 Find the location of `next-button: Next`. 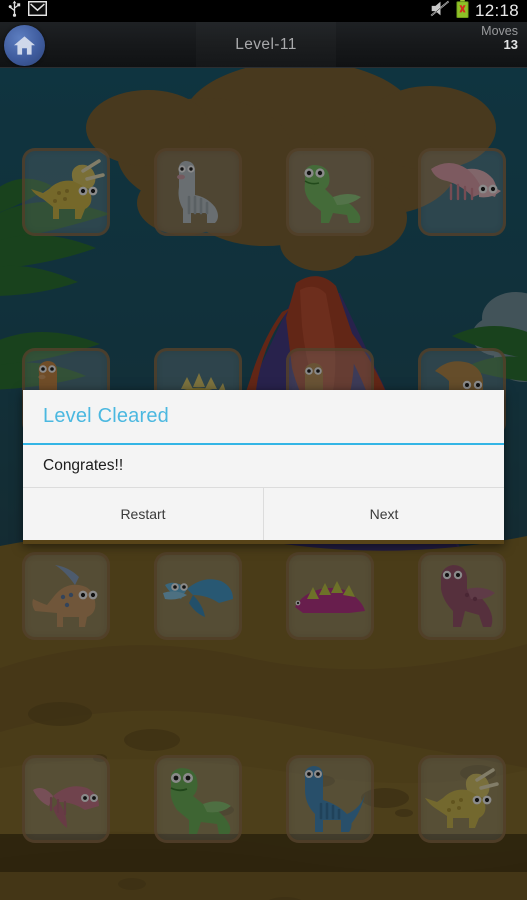

next-button: Next is located at coordinates (384, 514).